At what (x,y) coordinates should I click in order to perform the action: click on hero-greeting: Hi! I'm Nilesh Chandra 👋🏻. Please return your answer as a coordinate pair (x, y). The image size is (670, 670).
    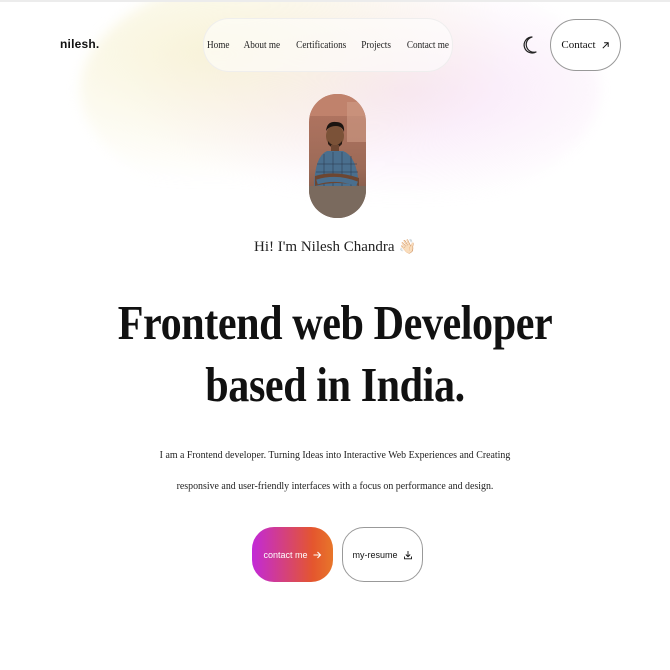
    Looking at the image, I should click on (335, 247).